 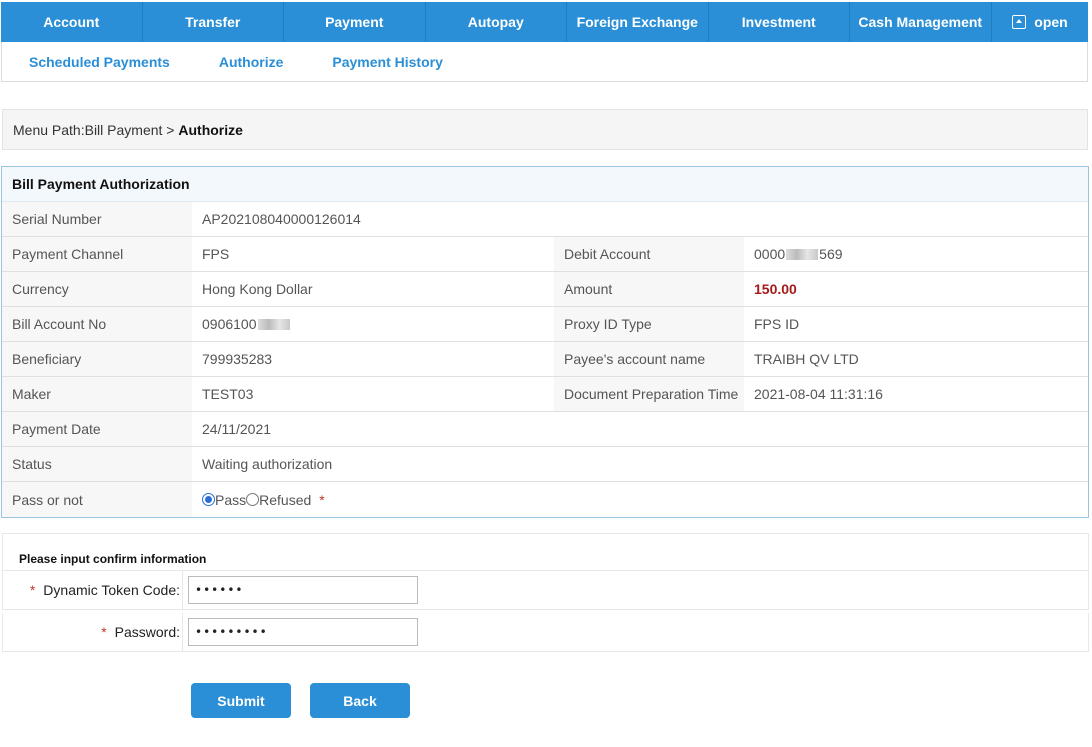 I want to click on debit-account-label: Debit Account, so click(x=649, y=254).